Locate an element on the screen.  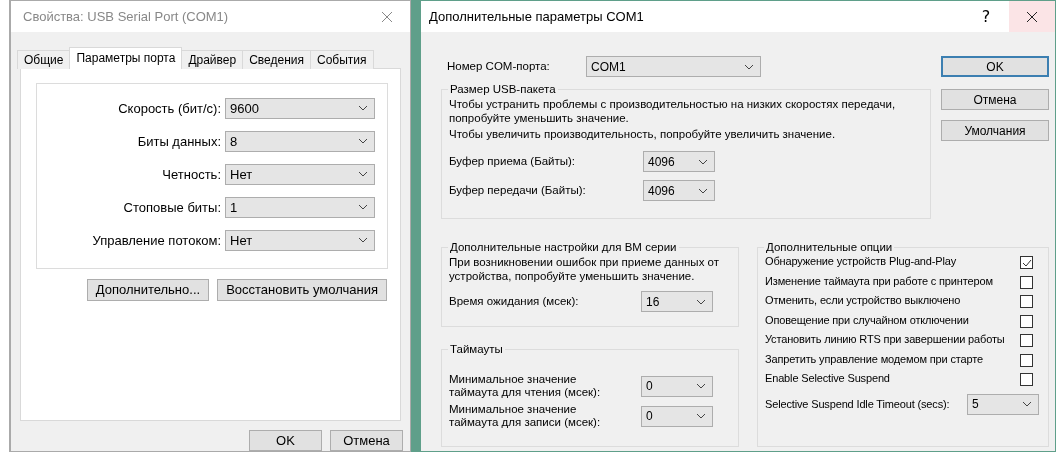
option-label: Установить линию RTS при завершении работы is located at coordinates (885, 339).